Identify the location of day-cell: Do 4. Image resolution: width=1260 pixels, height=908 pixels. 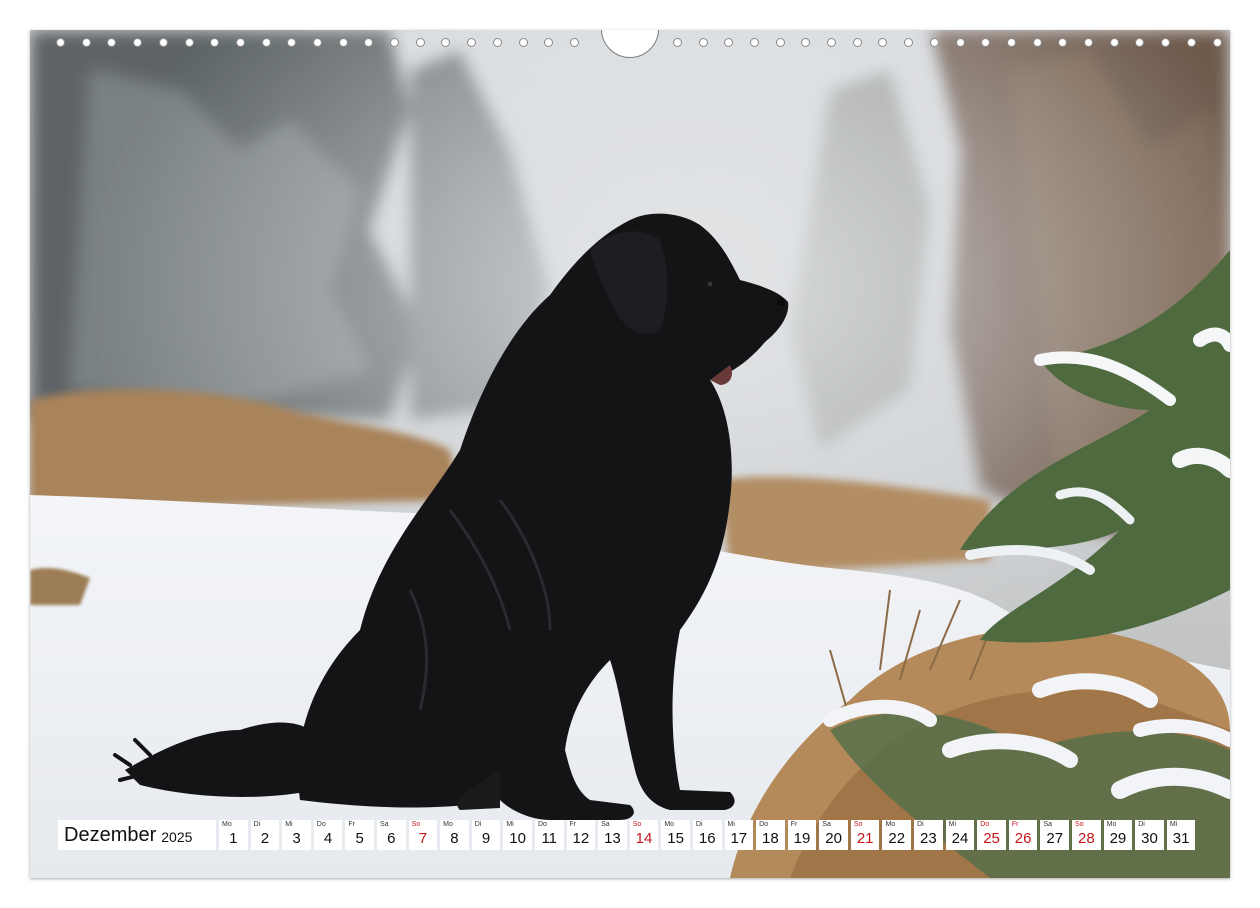
(328, 835).